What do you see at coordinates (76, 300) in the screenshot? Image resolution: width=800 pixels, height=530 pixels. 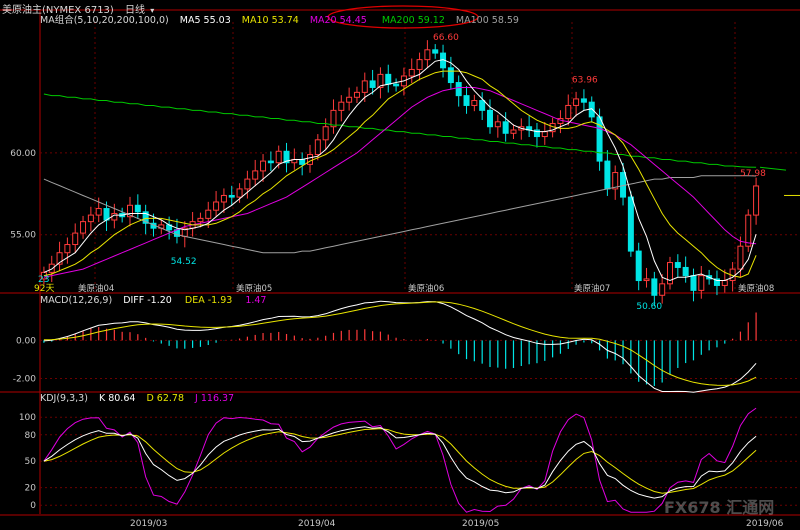 I see `macd-legend-label: MACD(12,26,9)` at bounding box center [76, 300].